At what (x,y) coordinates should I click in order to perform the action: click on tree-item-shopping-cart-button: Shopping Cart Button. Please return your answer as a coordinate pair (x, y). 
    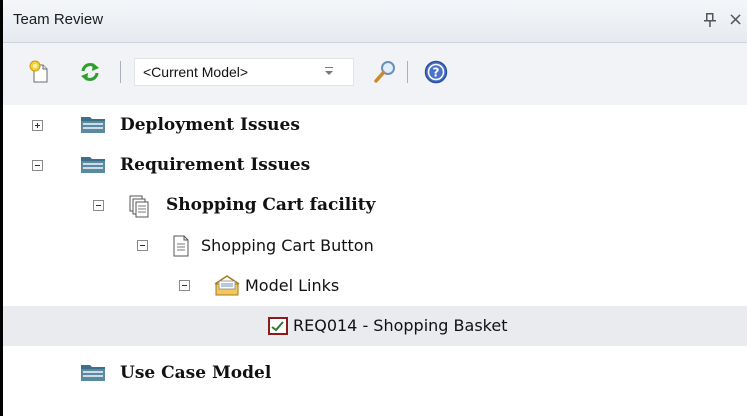
    Looking at the image, I should click on (375, 246).